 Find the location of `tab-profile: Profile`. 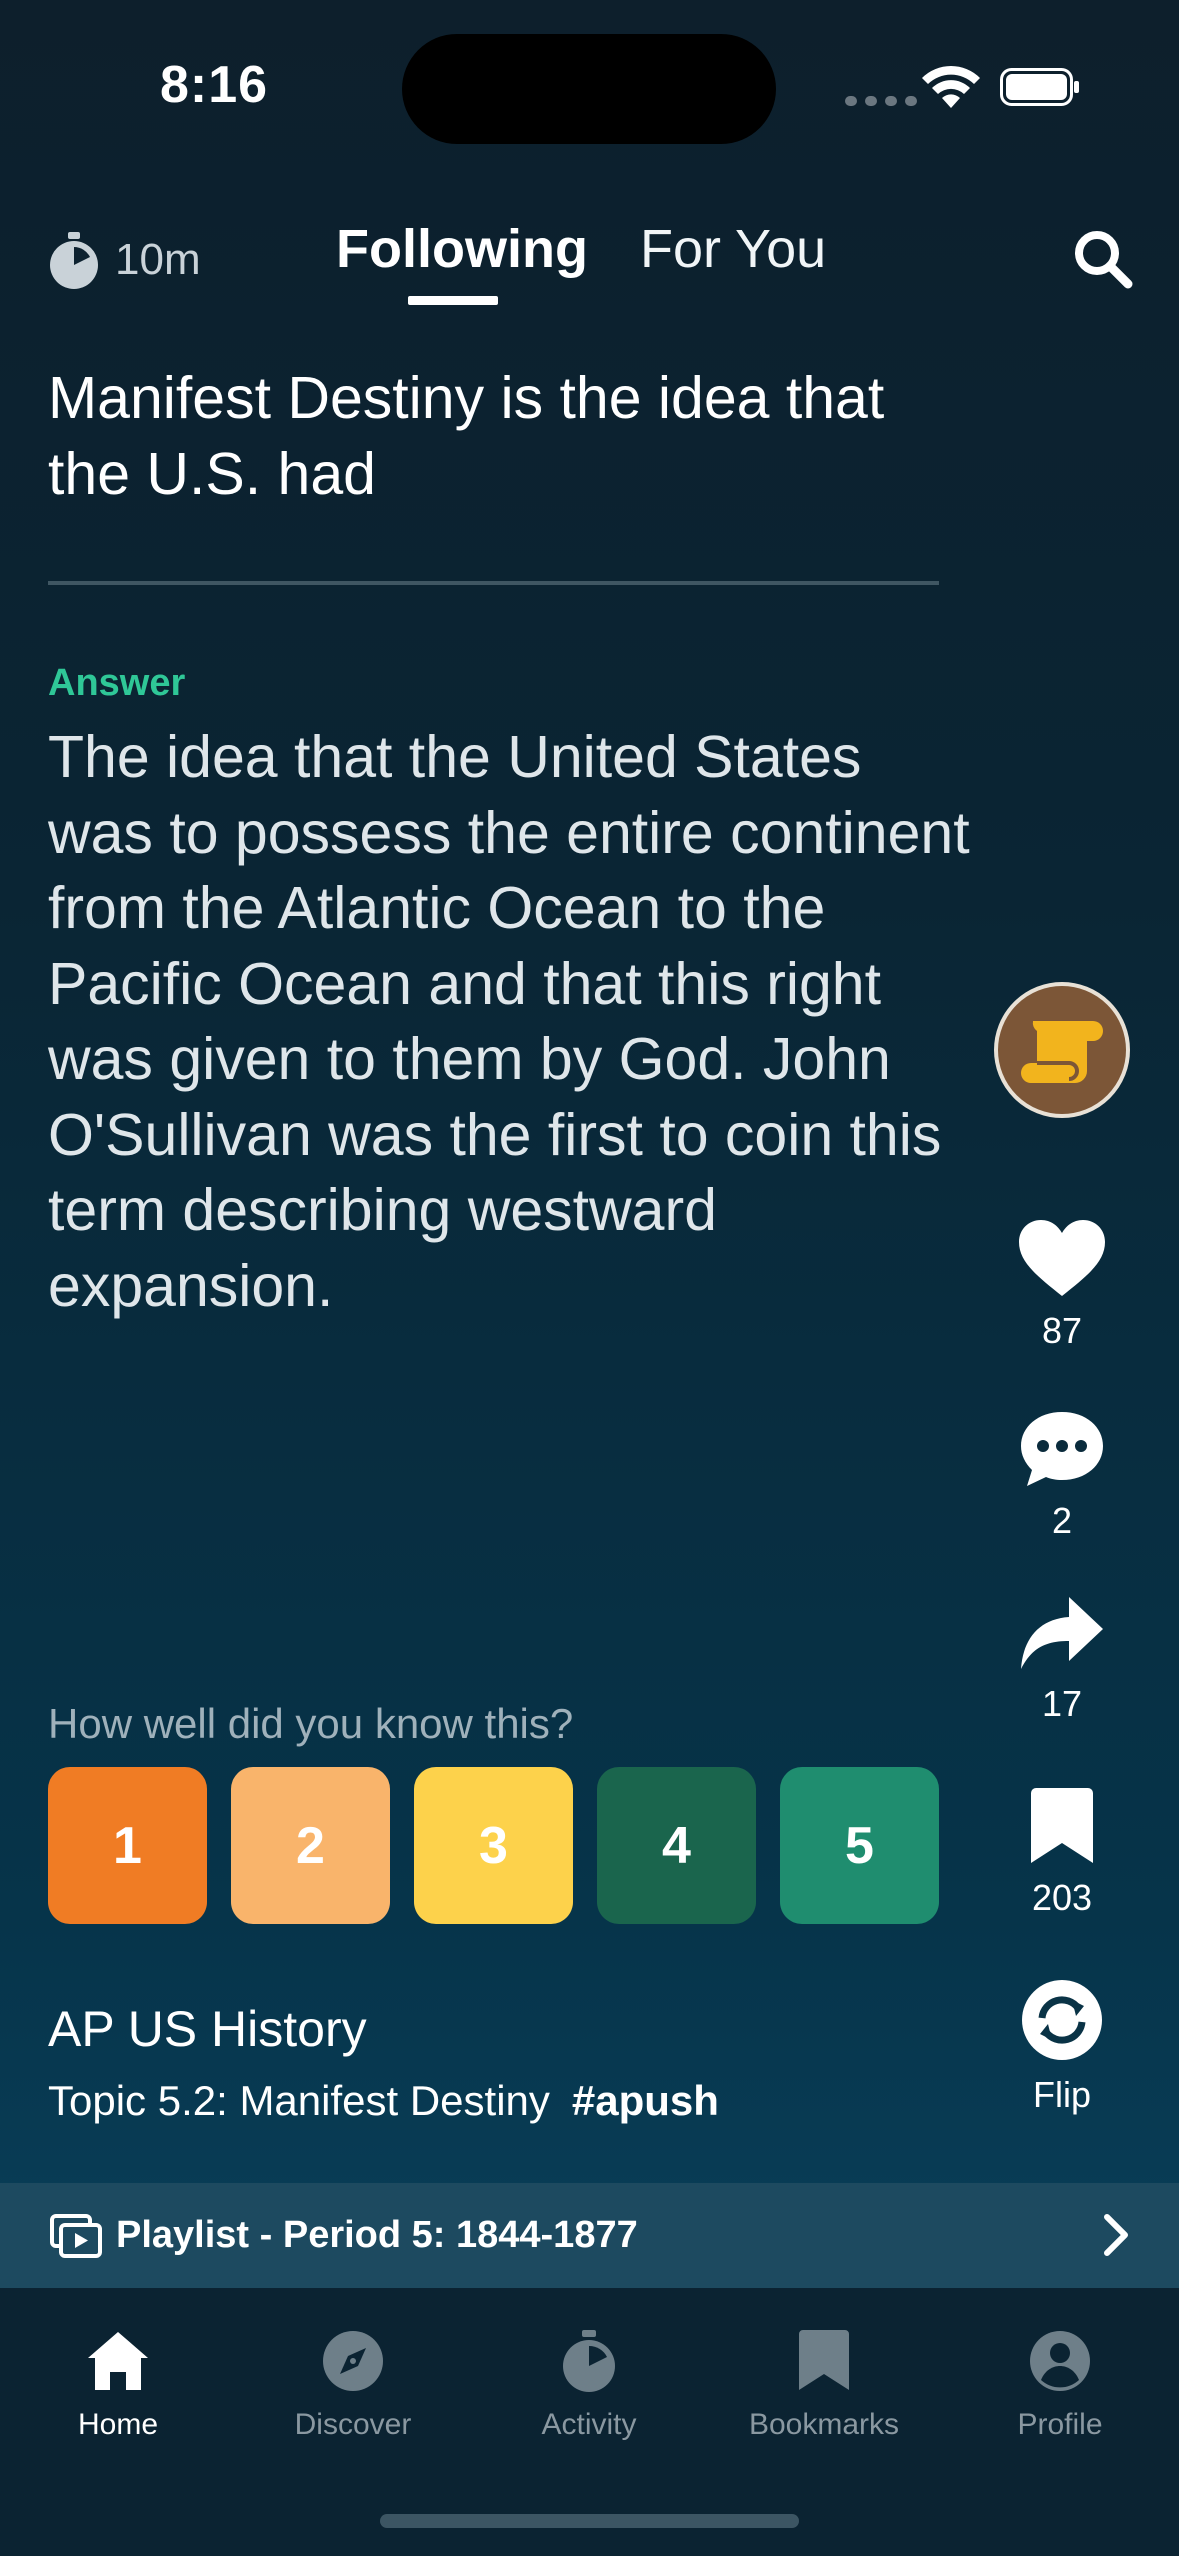

tab-profile: Profile is located at coordinates (1060, 2385).